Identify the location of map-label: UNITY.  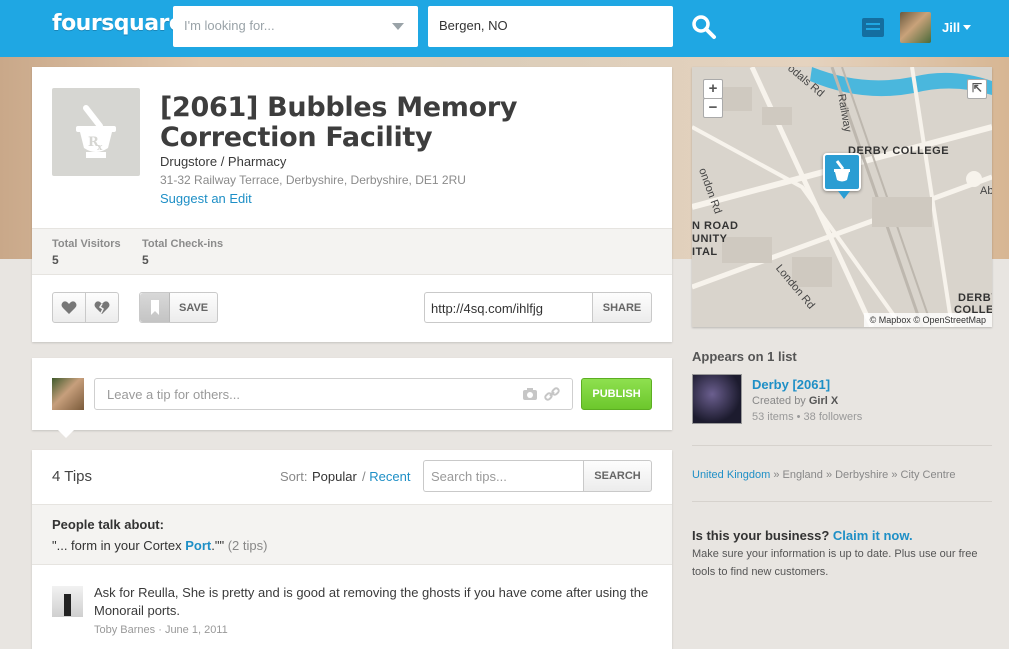
(710, 239).